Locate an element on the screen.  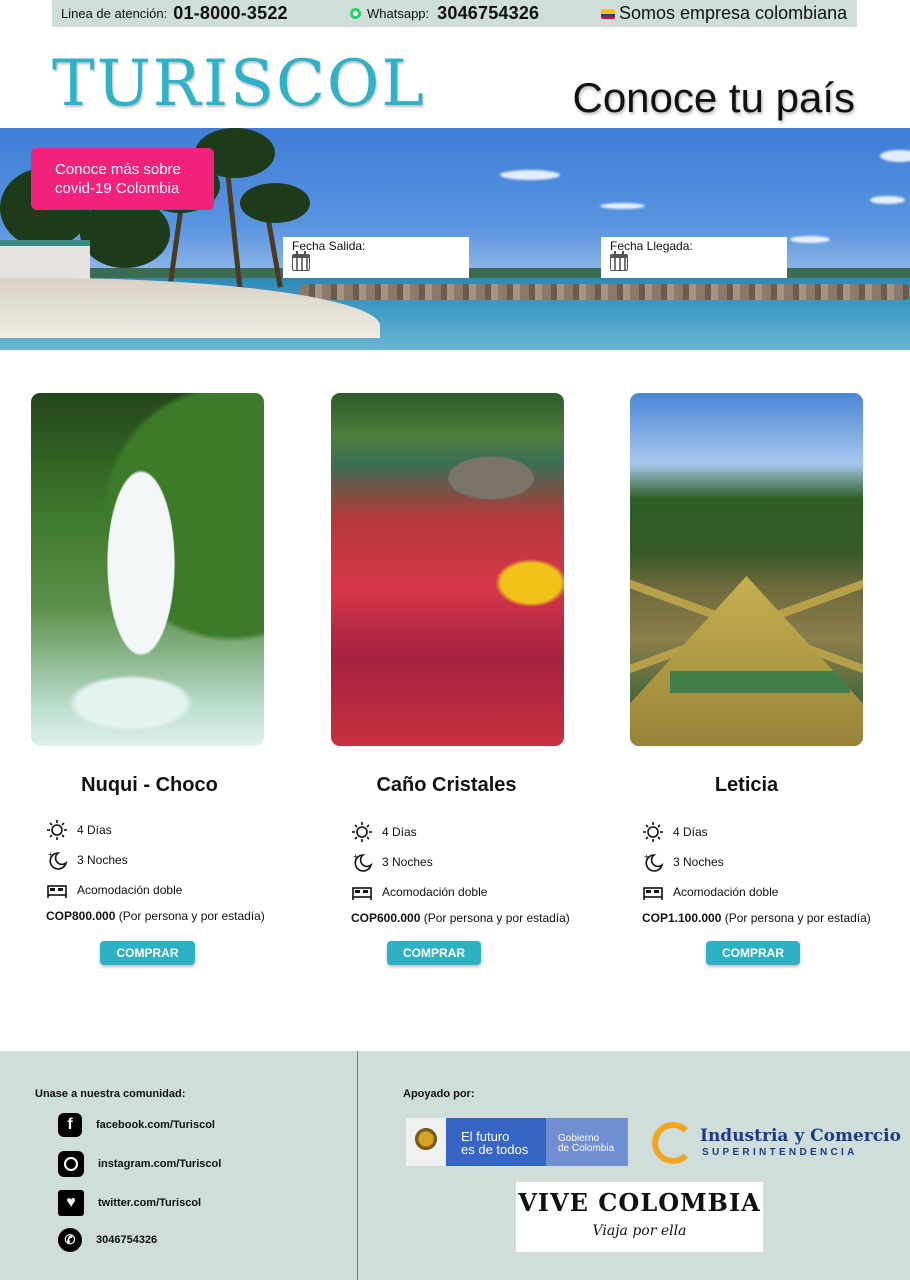
price-value: COP600.000 is located at coordinates (386, 918).